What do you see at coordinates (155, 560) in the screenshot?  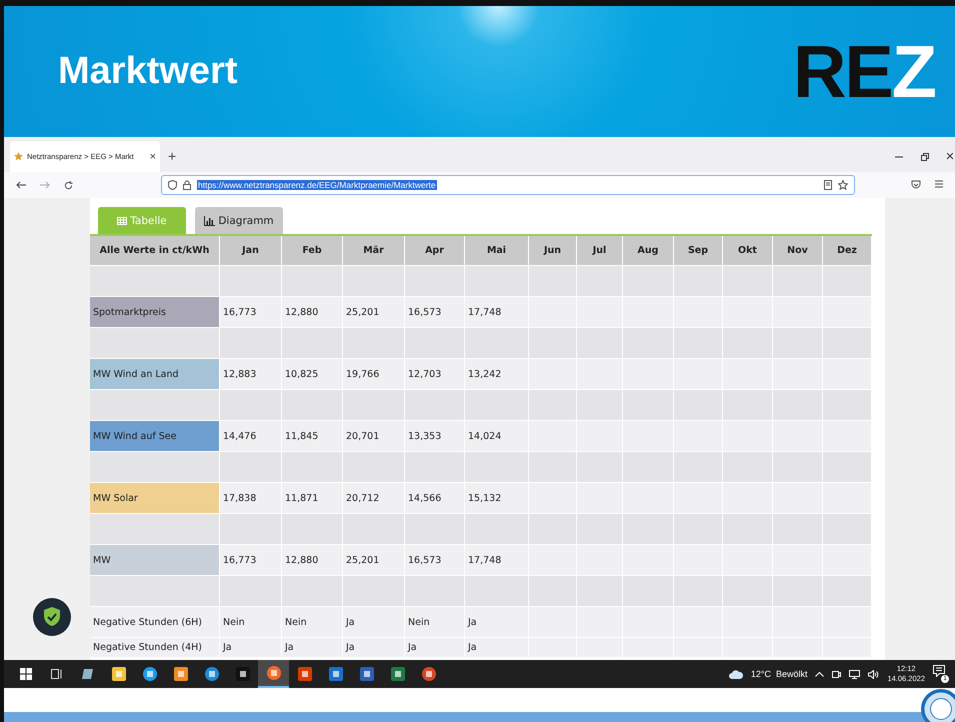 I see `row-label: MW` at bounding box center [155, 560].